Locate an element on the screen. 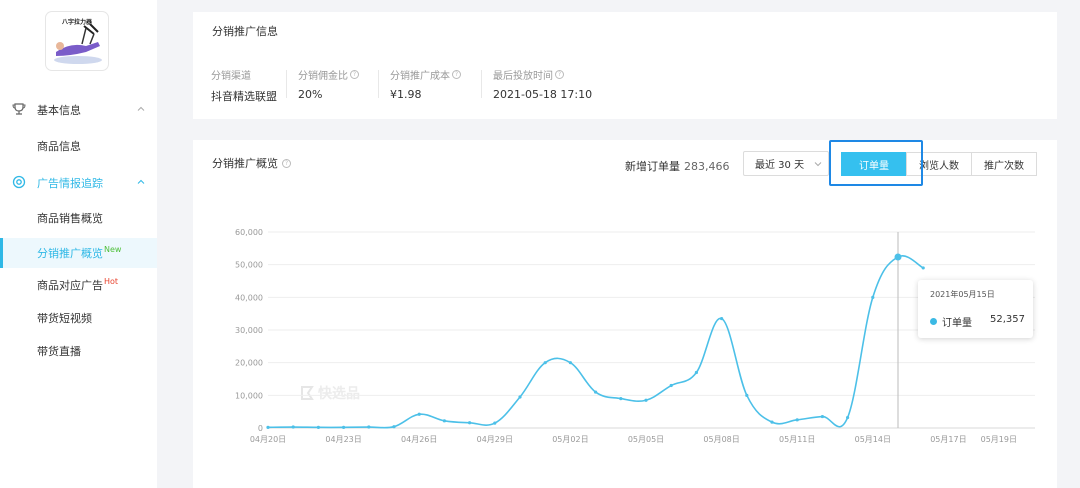  info-key: 分销佣金比 is located at coordinates (323, 76).